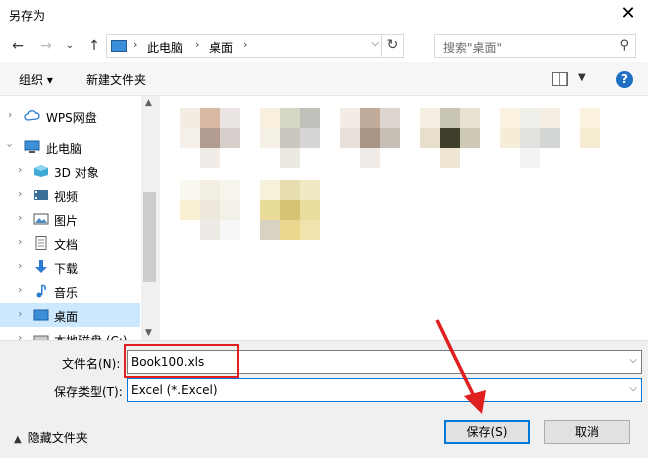 Image resolution: width=648 pixels, height=458 pixels. Describe the element at coordinates (91, 336) in the screenshot. I see `sidebar-item-label: 本地磁盘 (C:)` at that location.